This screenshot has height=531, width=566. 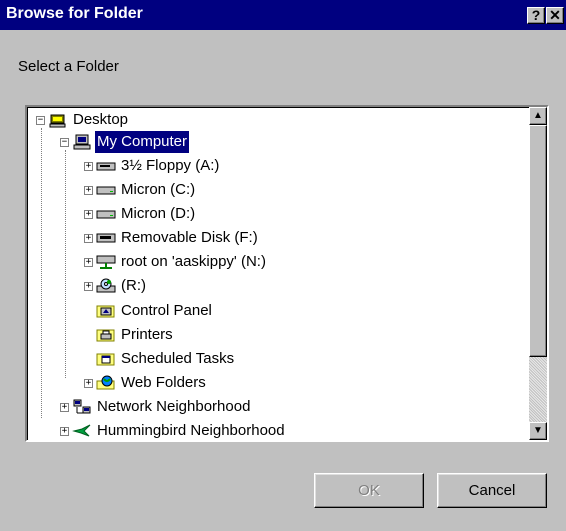 I want to click on tree-item-micron-d: + Micron (D:), so click(x=140, y=214).